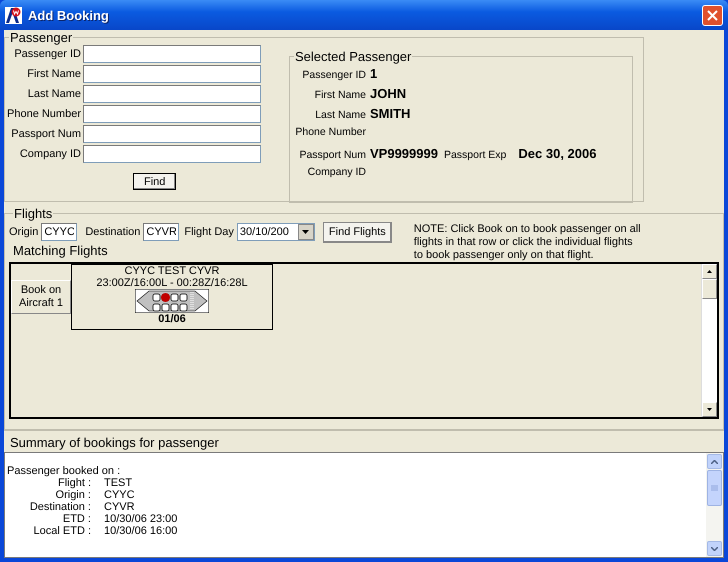 The height and width of the screenshot is (562, 728). I want to click on summary-heading: Passenger booked on :, so click(64, 471).